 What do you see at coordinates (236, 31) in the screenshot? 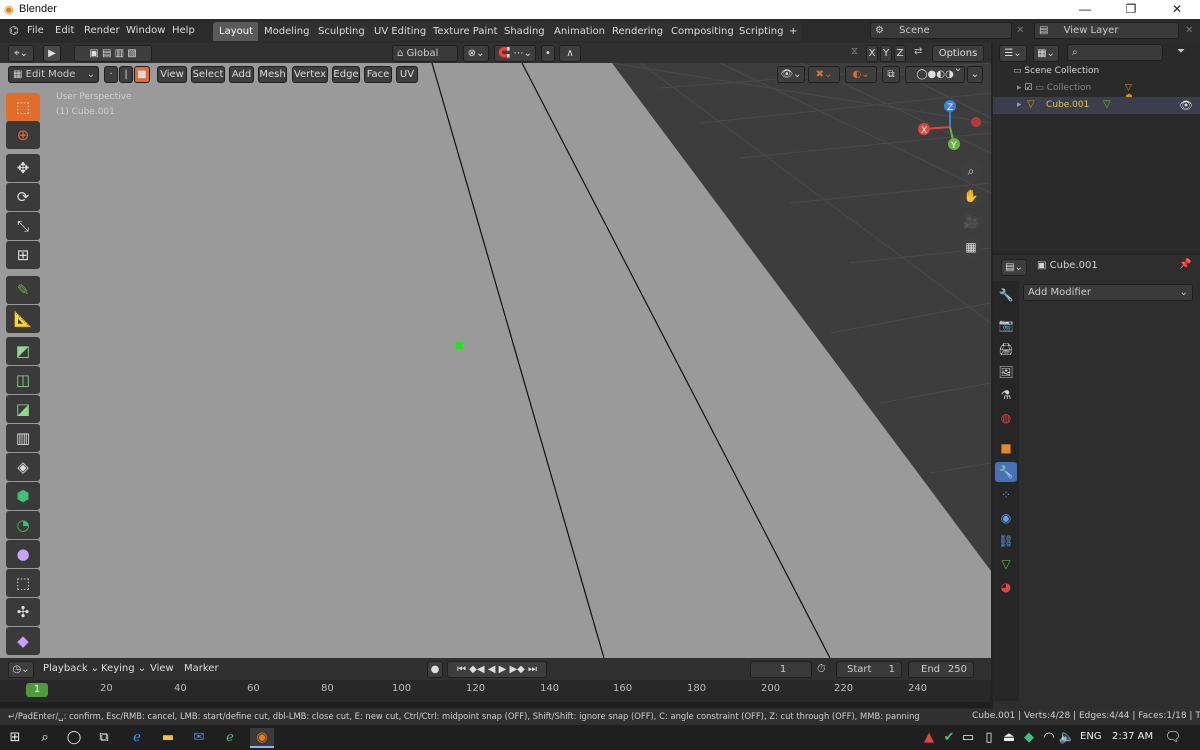
I see `tab-layout: Layout` at bounding box center [236, 31].